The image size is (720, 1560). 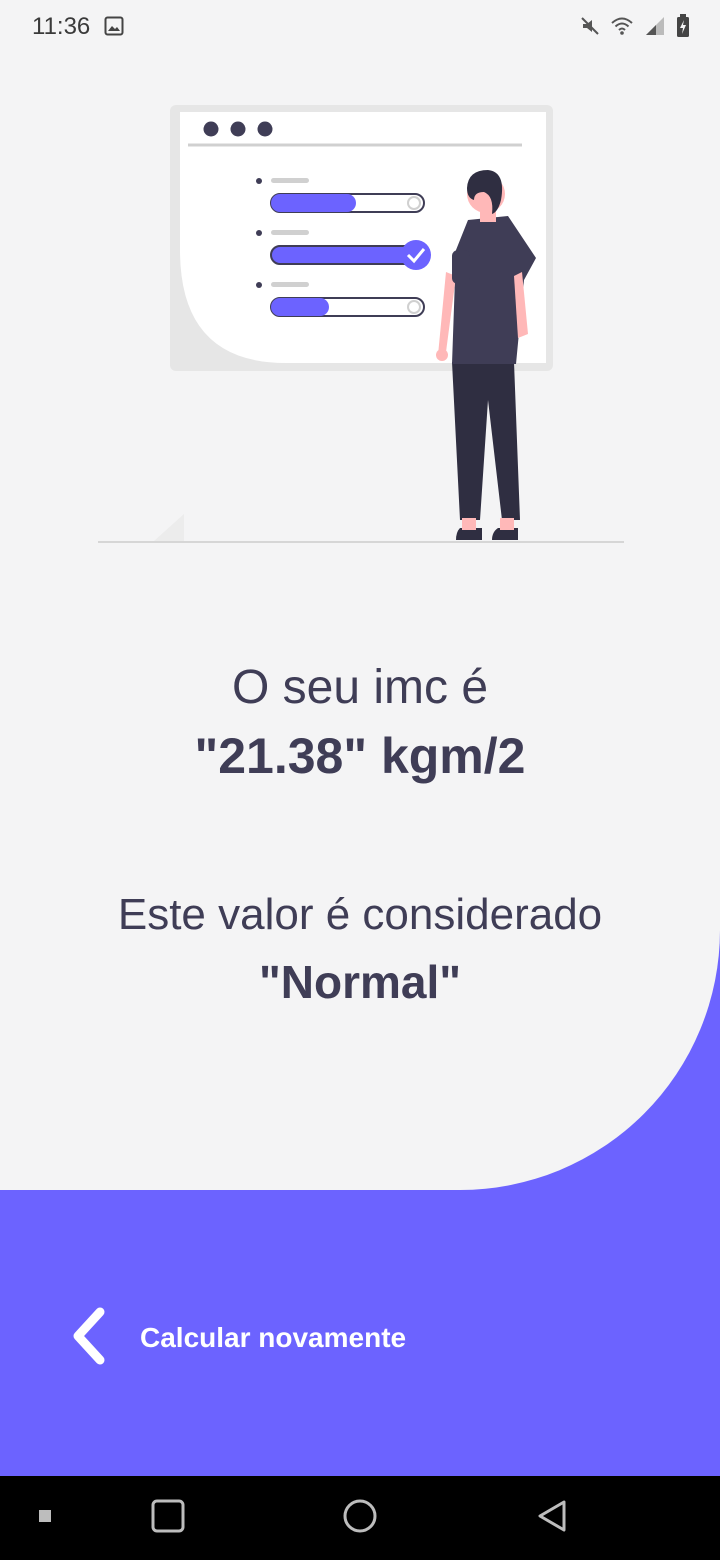 I want to click on square-icon, so click(x=168, y=1518).